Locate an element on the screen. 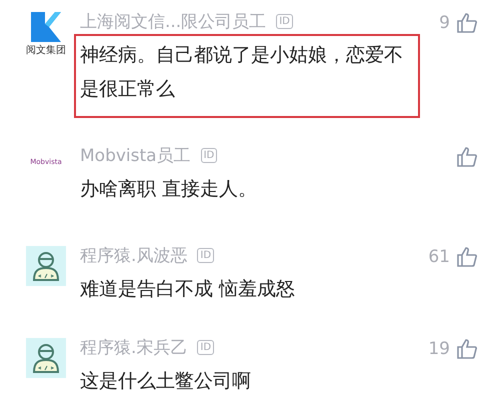  like-count: 19 is located at coordinates (439, 349).